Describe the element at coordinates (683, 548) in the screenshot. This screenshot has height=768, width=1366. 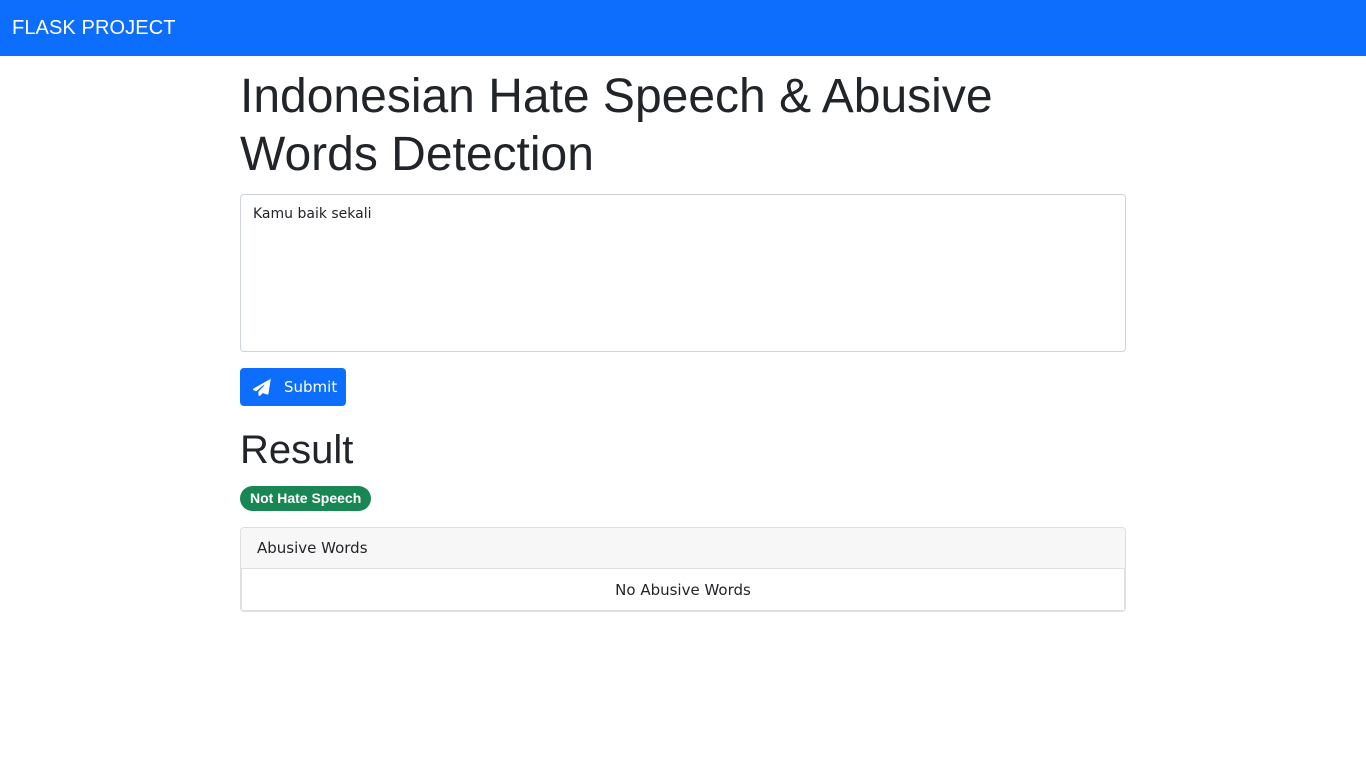
I see `abusive-words-card-header: Abusive Words` at that location.